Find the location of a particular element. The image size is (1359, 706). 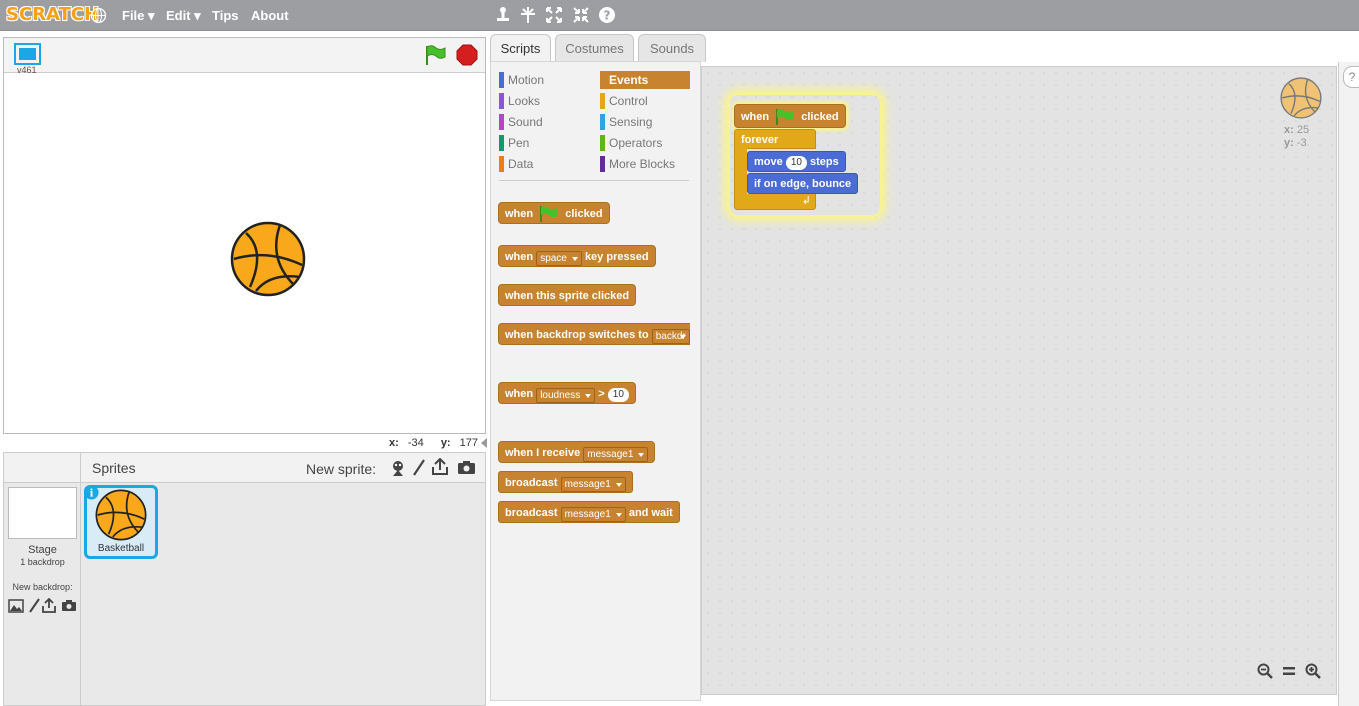

block-broadcast-and-wait: broadcast message1 and wait is located at coordinates (589, 512).